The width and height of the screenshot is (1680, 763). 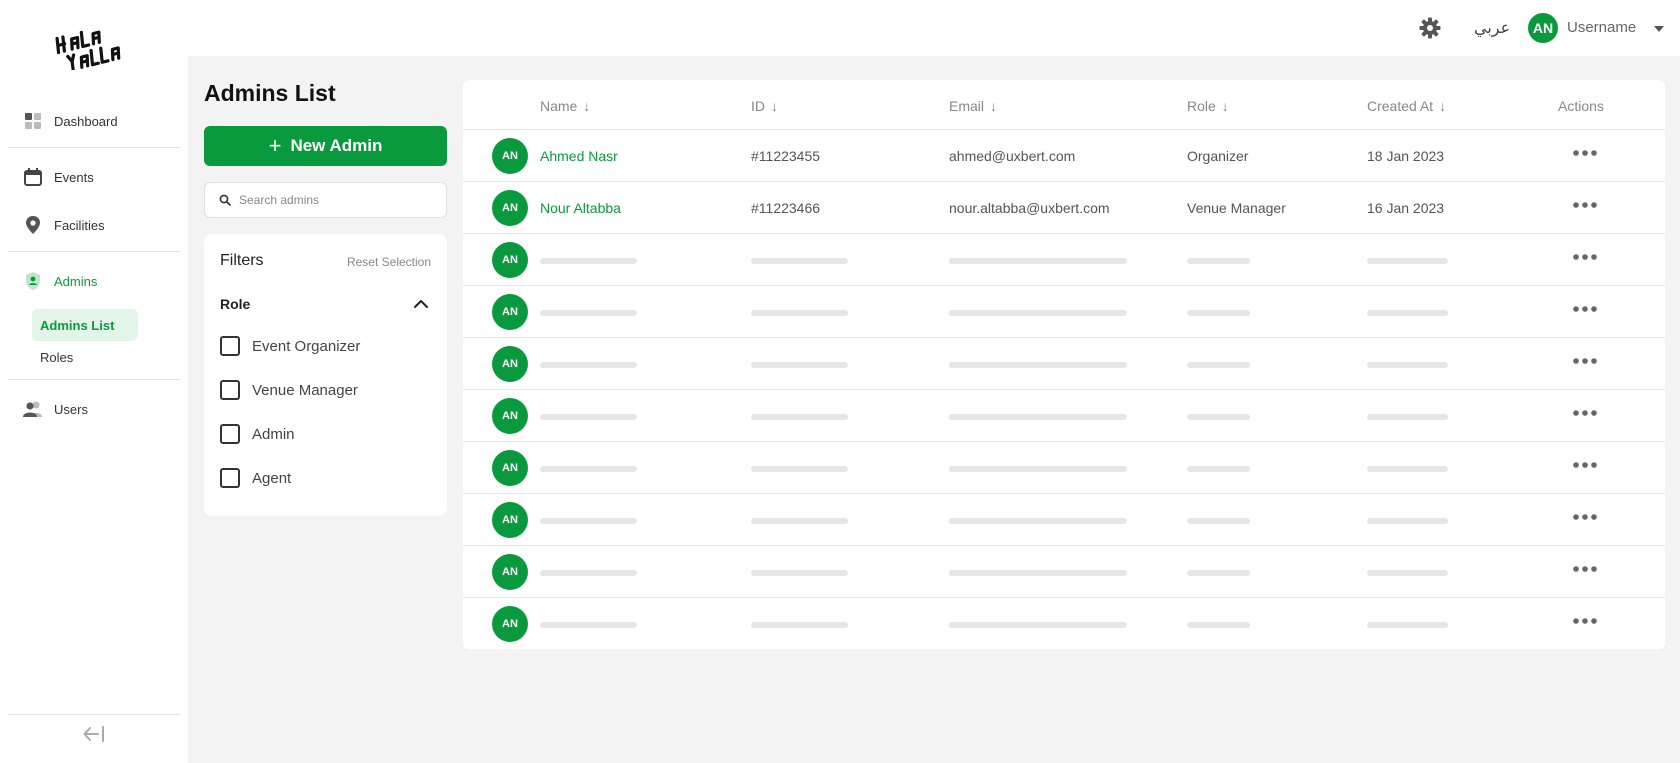 I want to click on column-header-label: Actions, so click(x=1581, y=106).